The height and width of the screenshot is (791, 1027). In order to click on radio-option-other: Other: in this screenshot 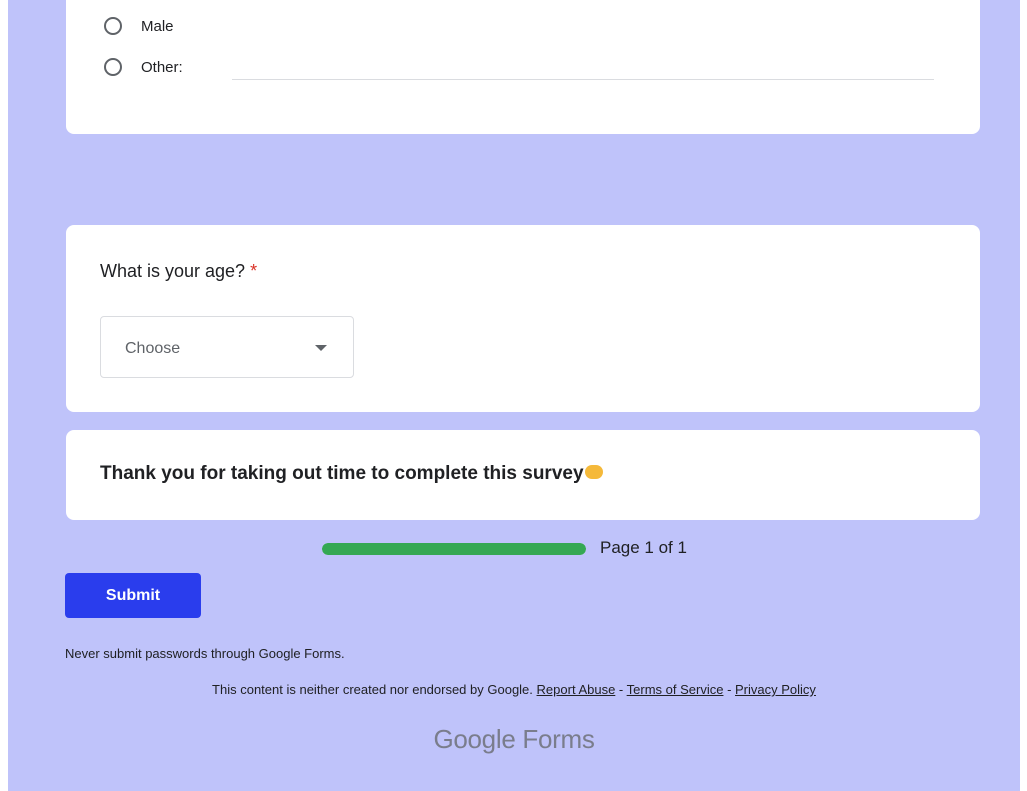, I will do `click(143, 67)`.